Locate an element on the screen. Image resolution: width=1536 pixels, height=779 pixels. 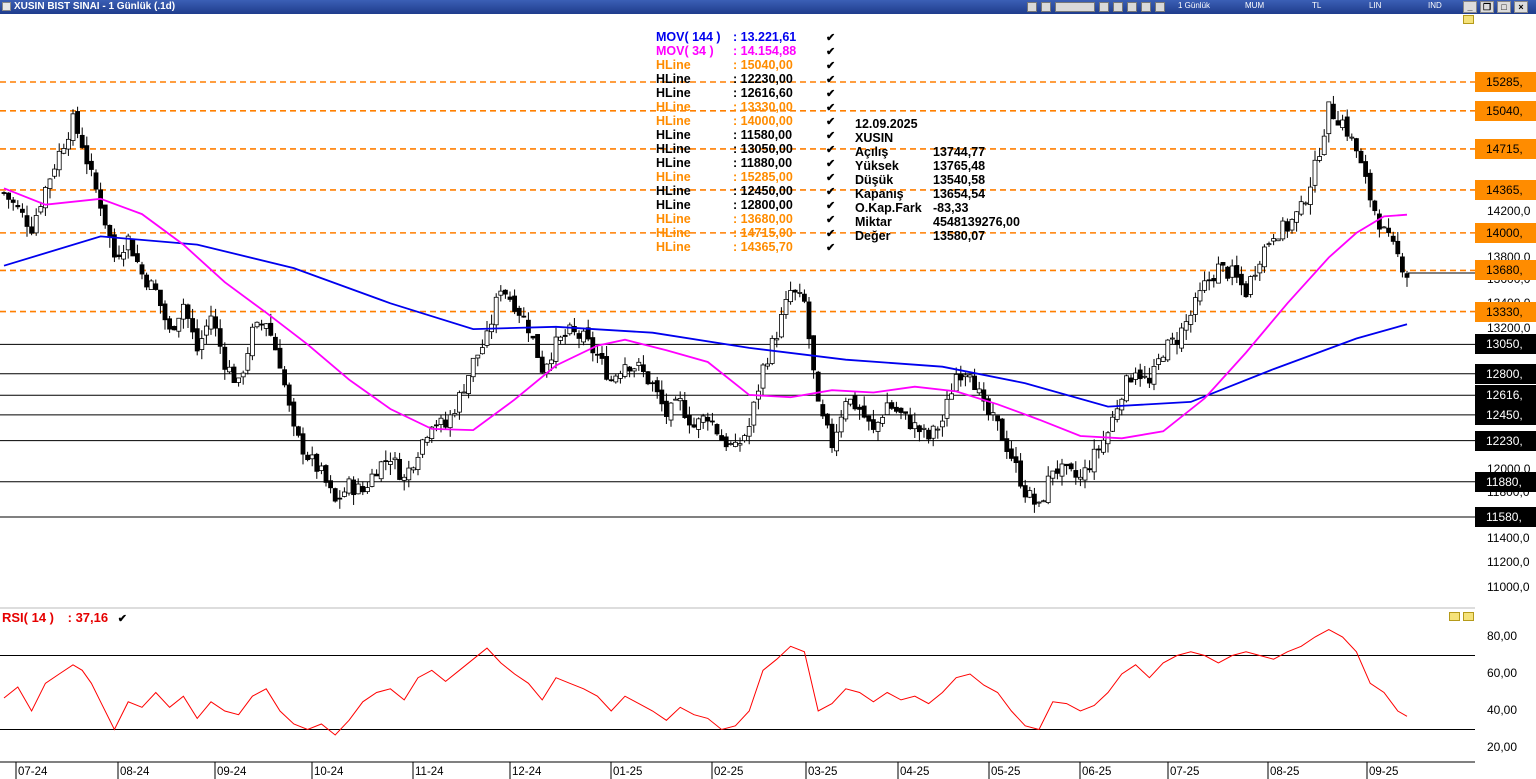
date-label: 04-25 is located at coordinates (915, 772).